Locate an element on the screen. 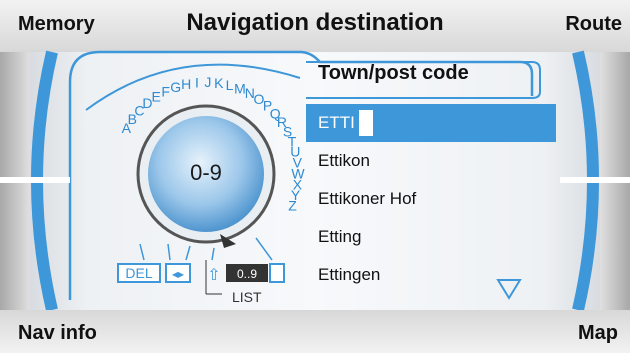  list-item-label: Ettikoner Hof is located at coordinates (367, 198).